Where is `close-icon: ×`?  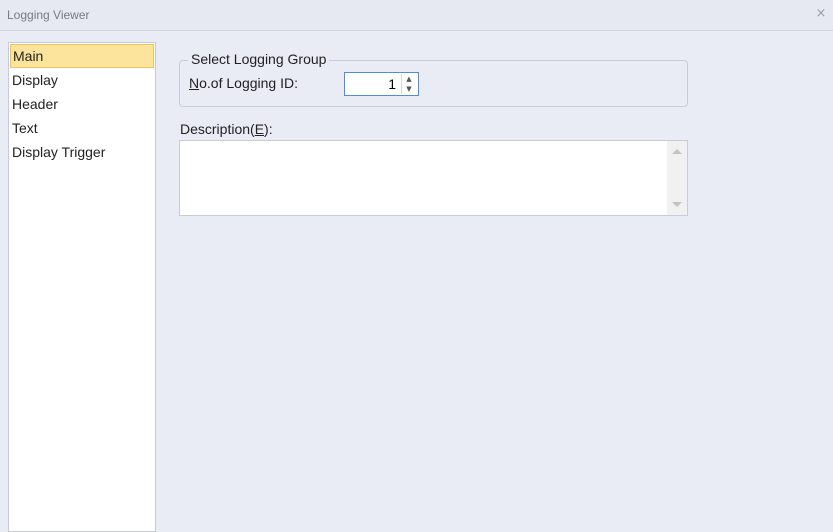
close-icon: × is located at coordinates (821, 14).